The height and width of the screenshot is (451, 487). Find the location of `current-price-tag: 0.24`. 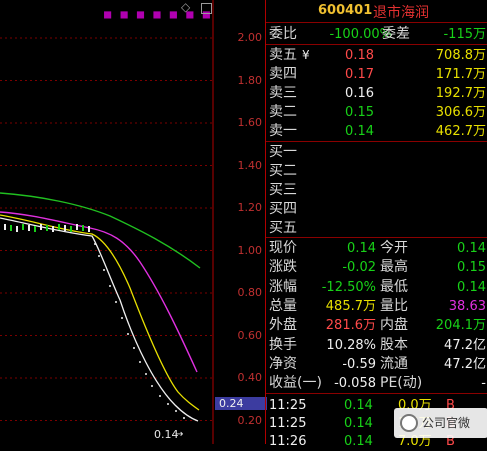

current-price-tag: 0.24 is located at coordinates (241, 403).